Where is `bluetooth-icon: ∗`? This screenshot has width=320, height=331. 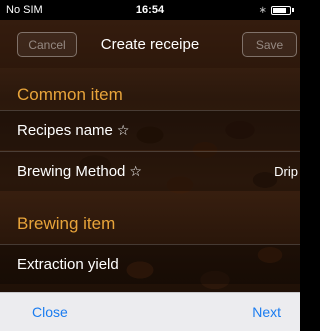
bluetooth-icon: ∗ is located at coordinates (262, 10).